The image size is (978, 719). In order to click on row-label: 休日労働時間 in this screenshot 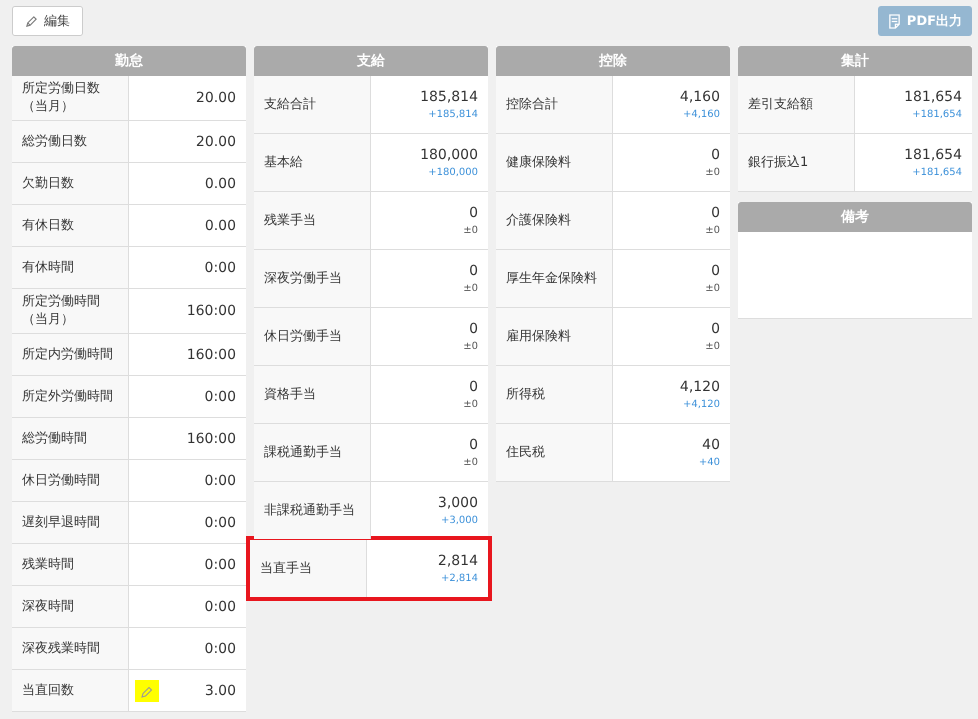, I will do `click(70, 480)`.